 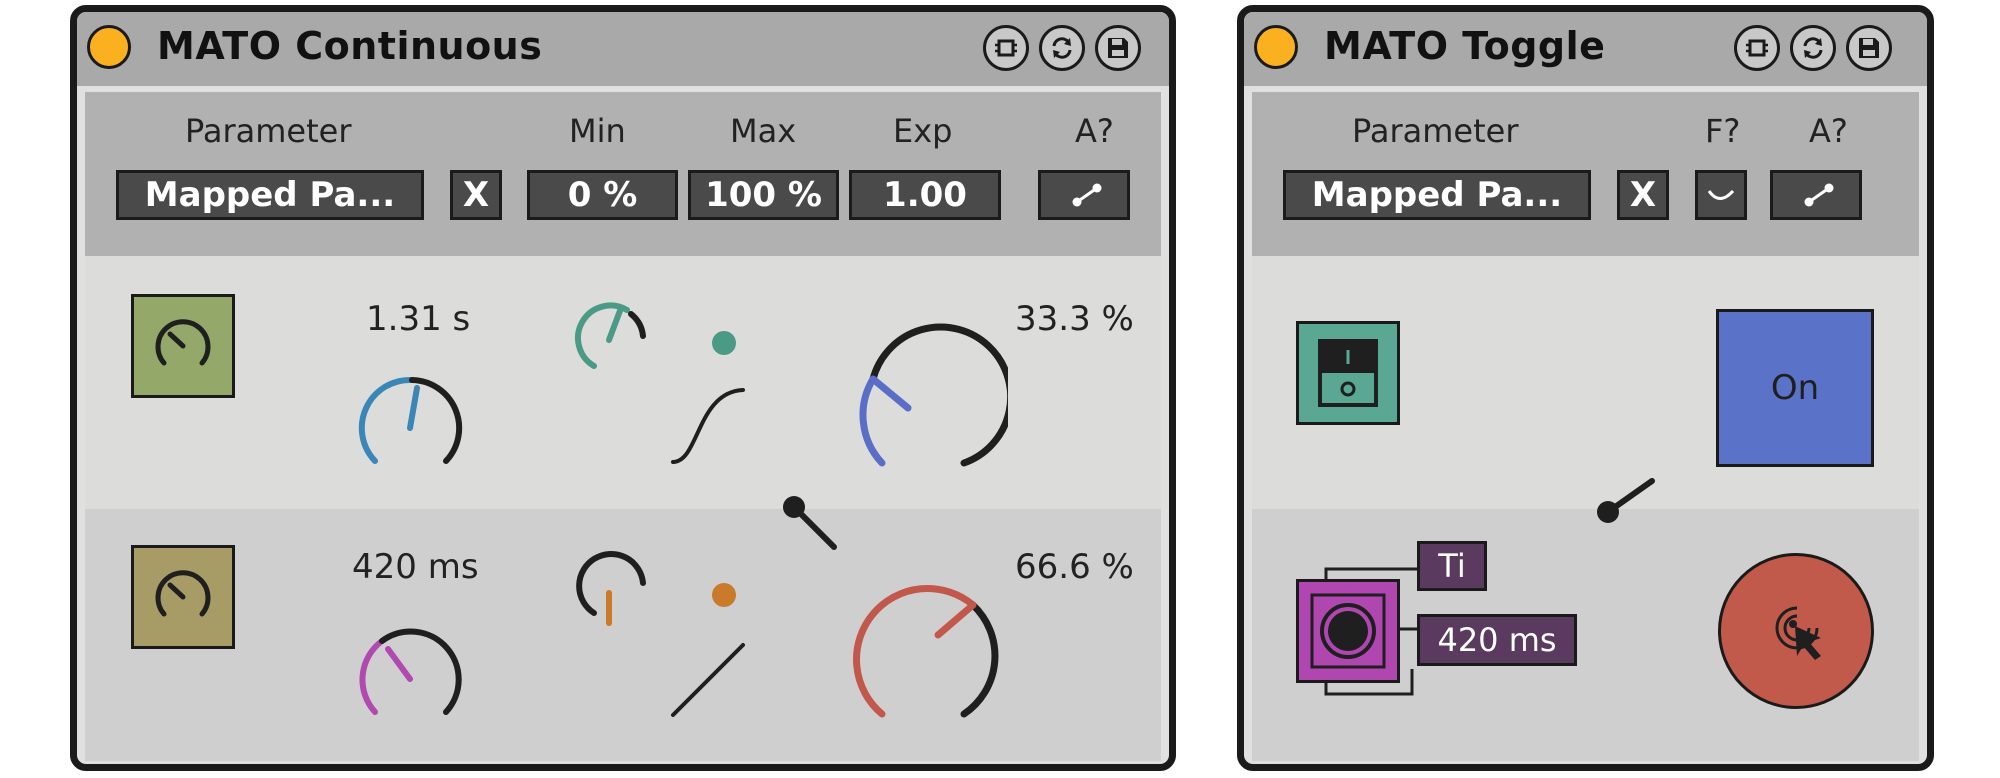 I want to click on toggle-switch-icon, so click(x=1348, y=373).